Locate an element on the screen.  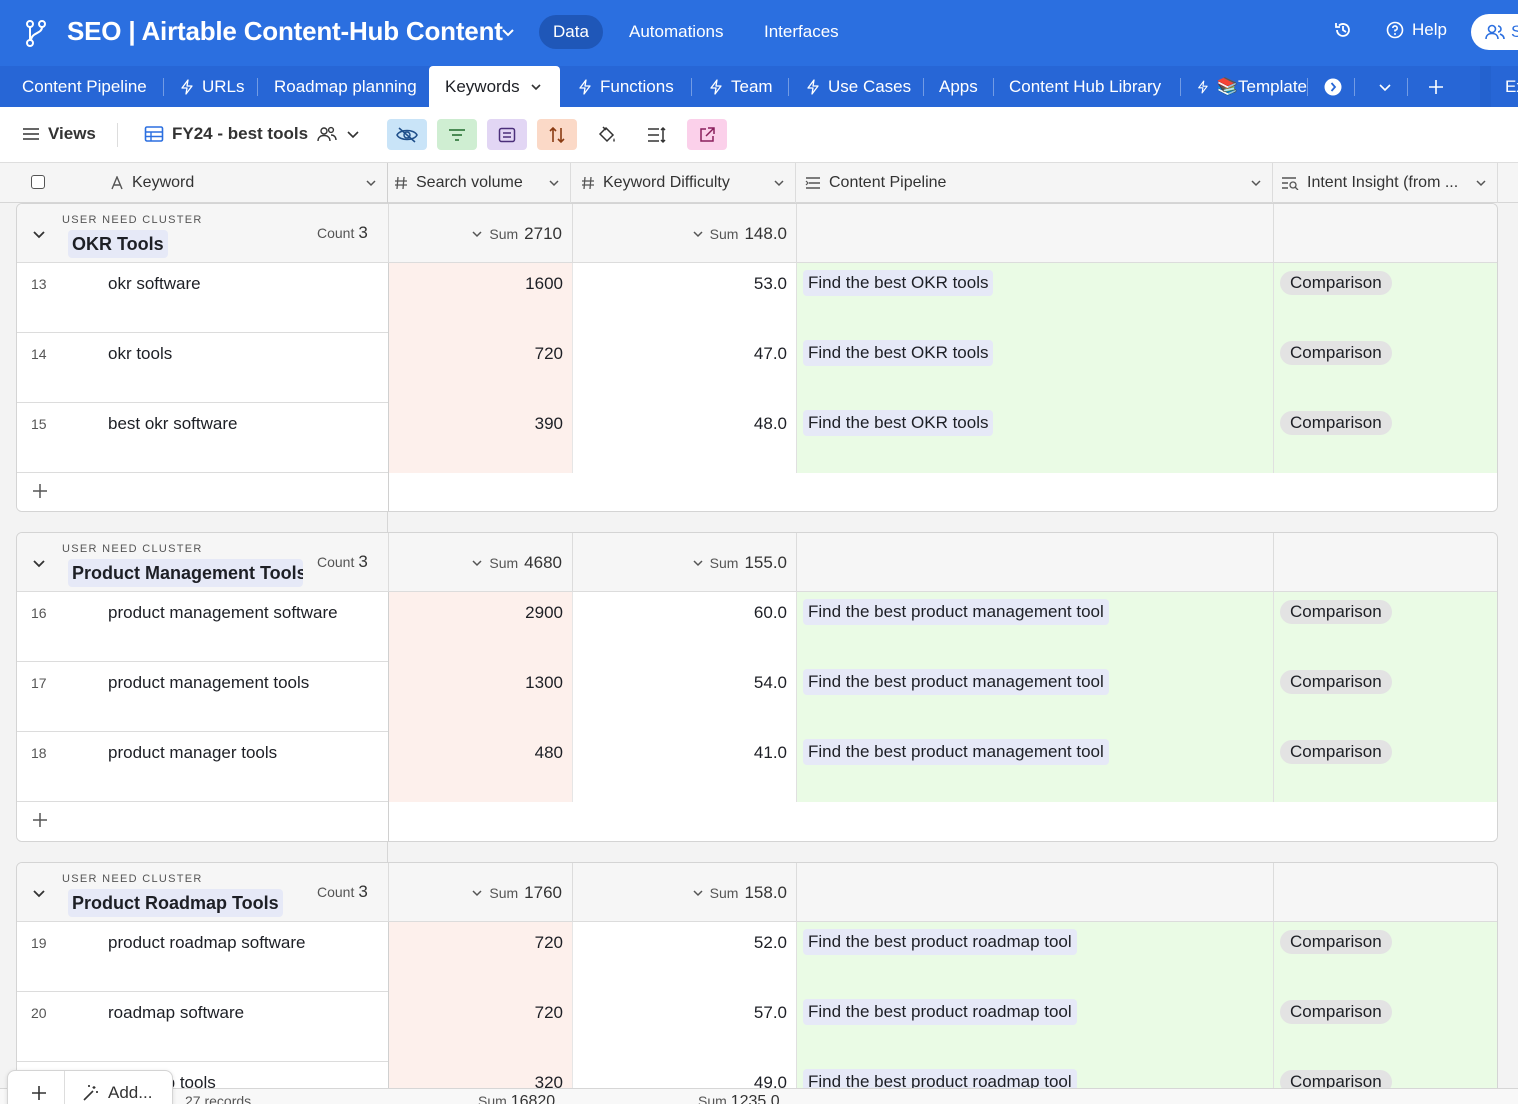
share-button: S is located at coordinates (1494, 32).